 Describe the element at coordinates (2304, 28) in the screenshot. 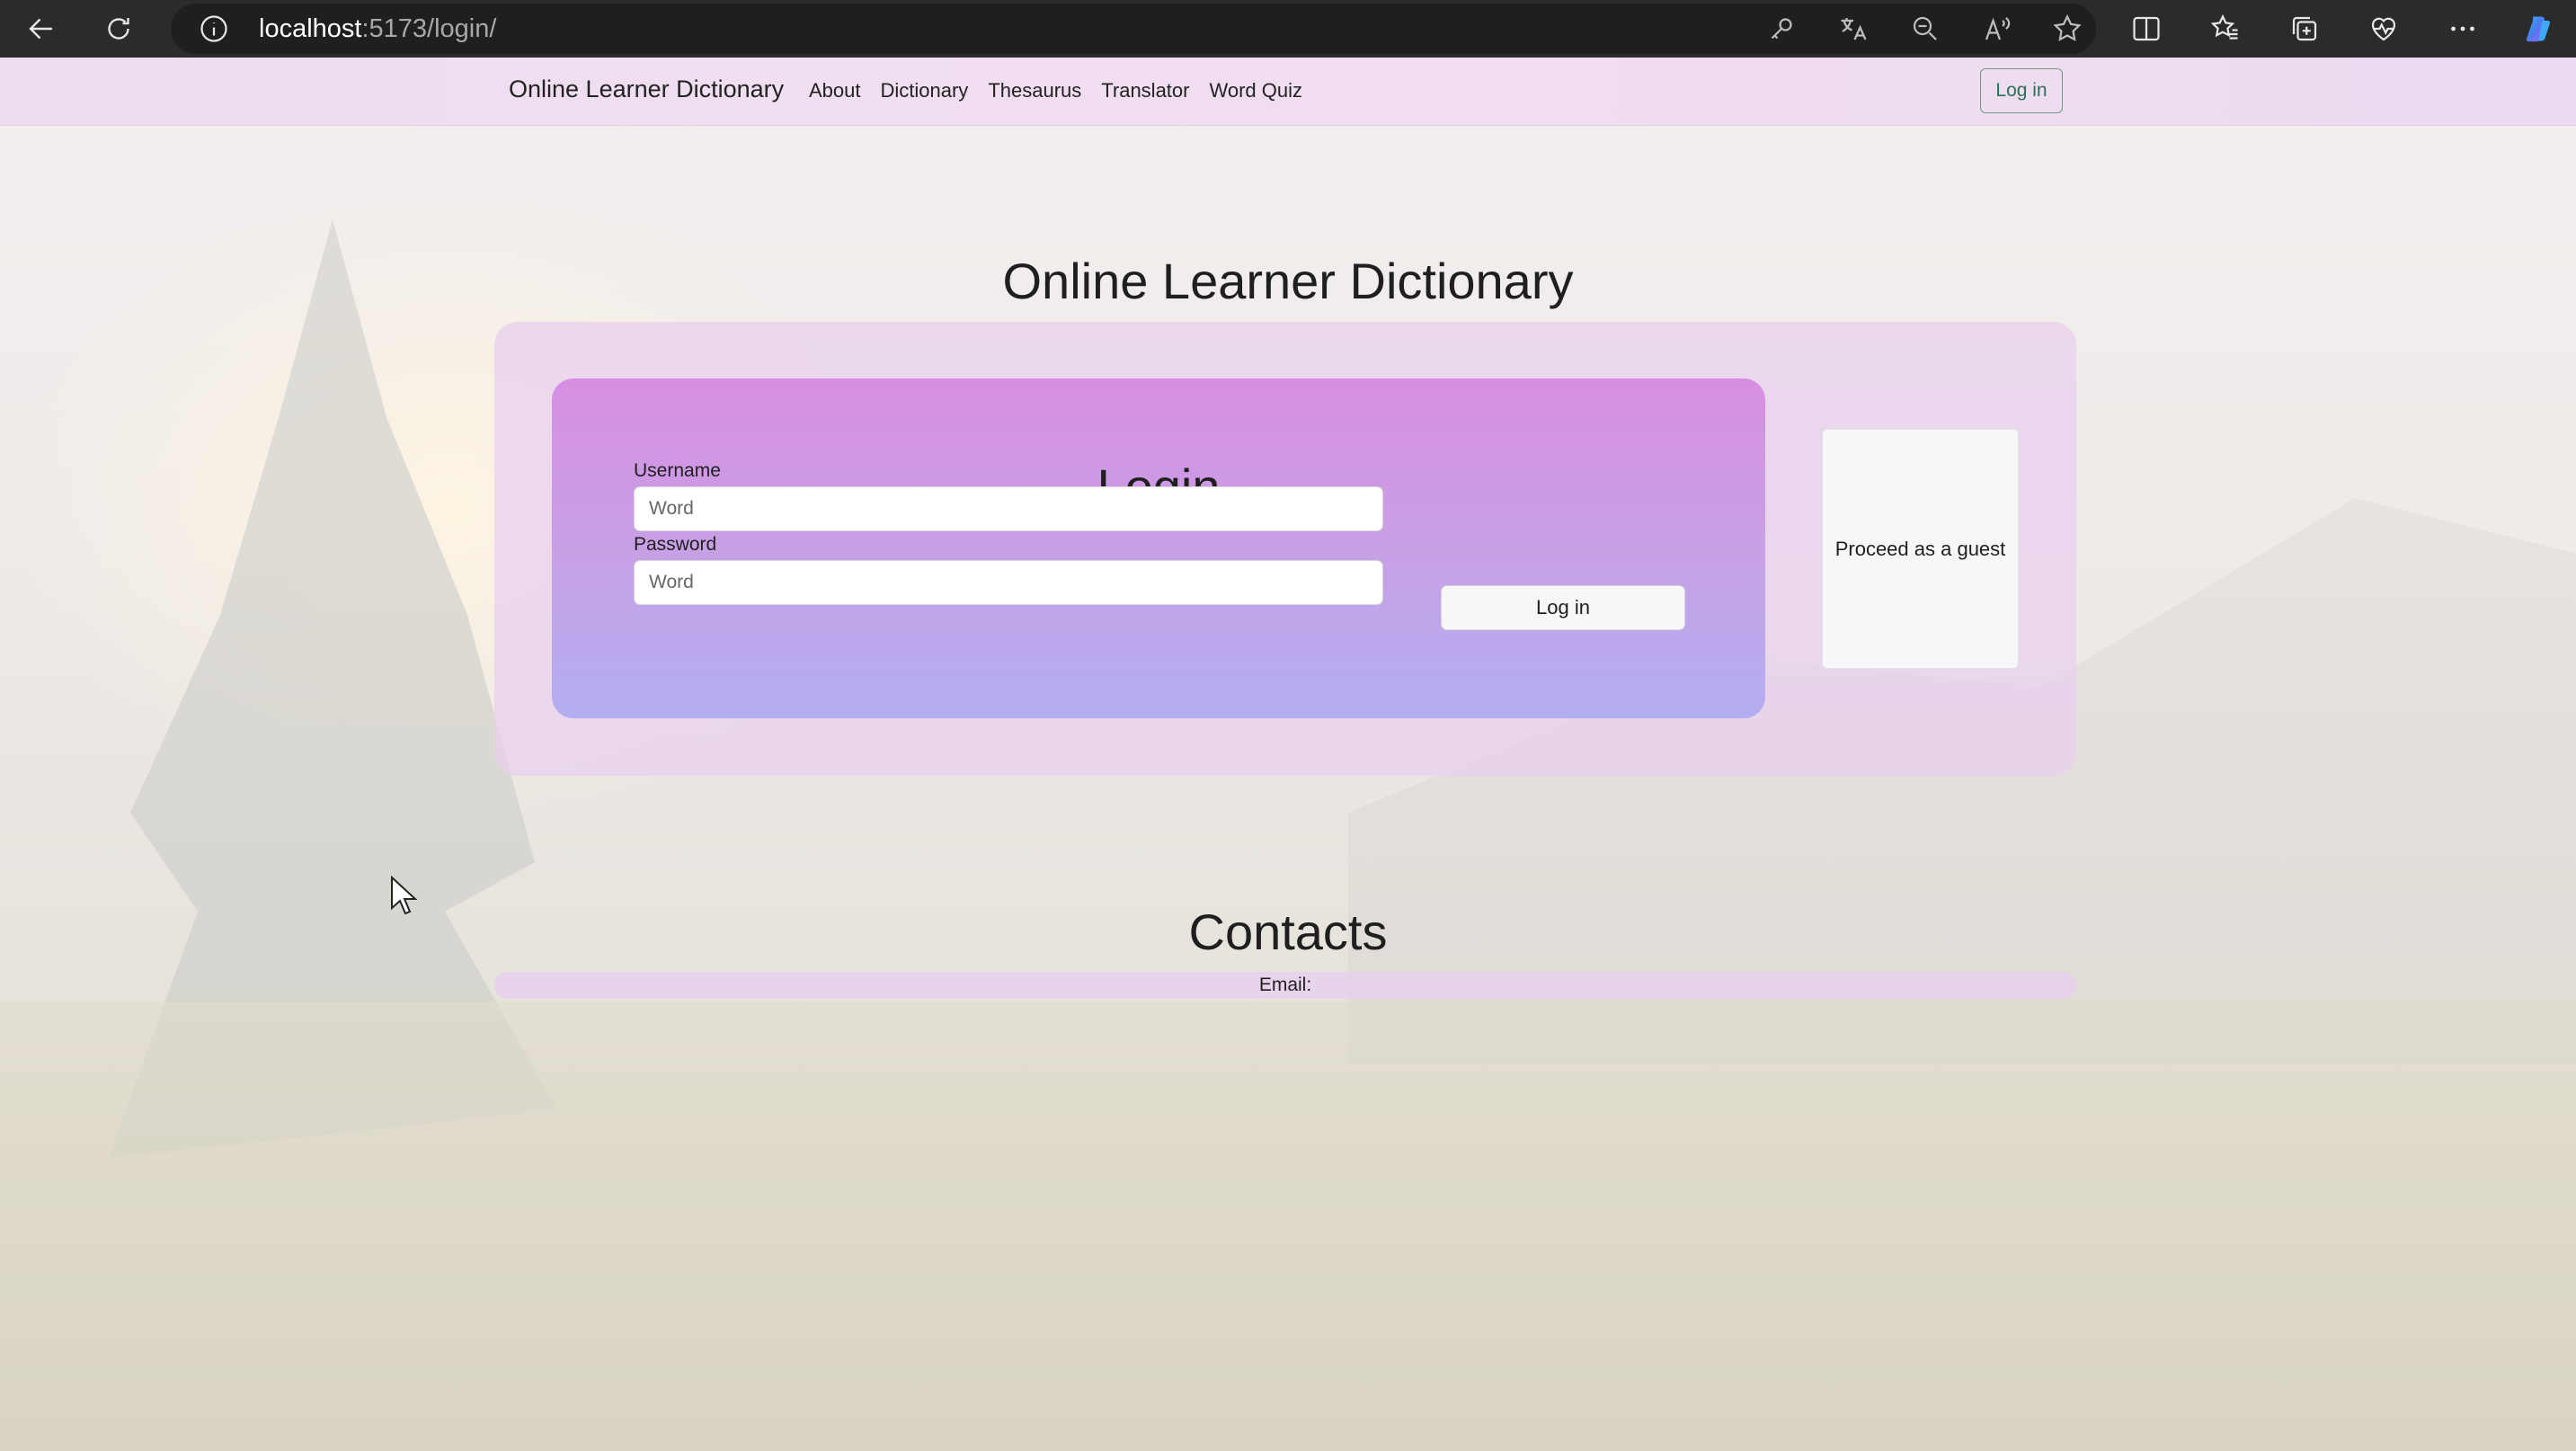

I see `collections-icon` at that location.